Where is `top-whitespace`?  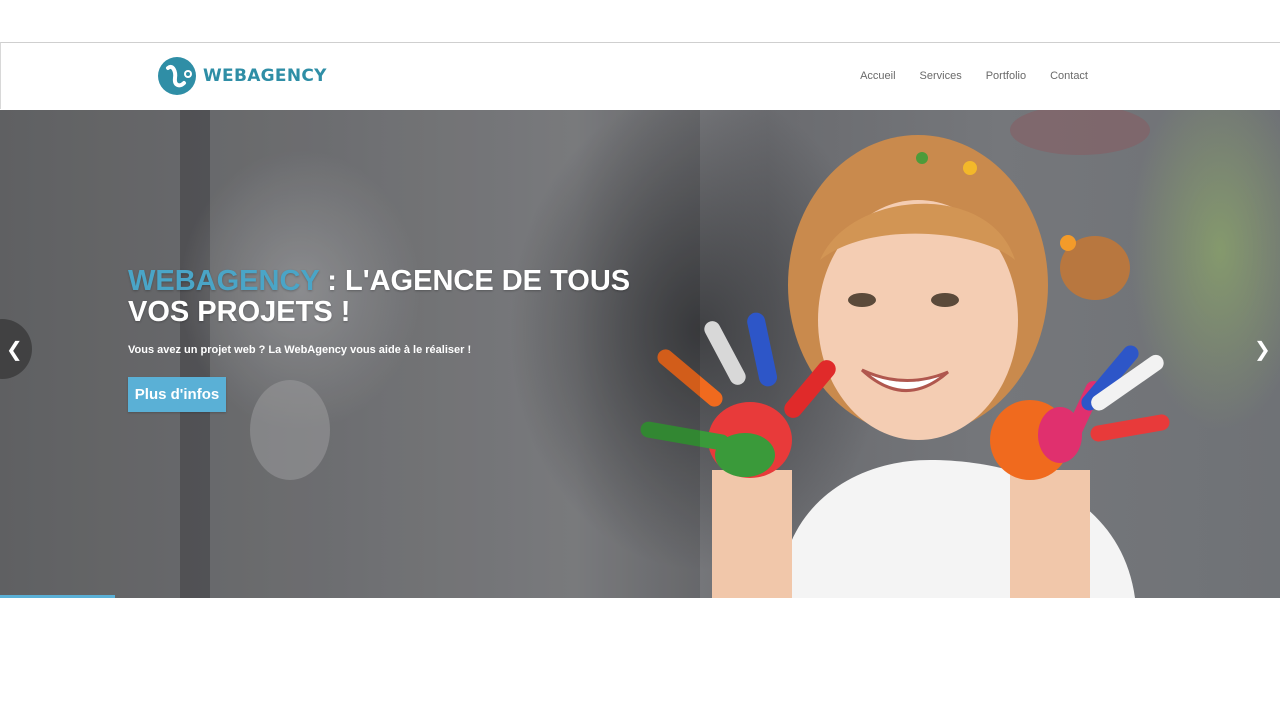 top-whitespace is located at coordinates (640, 21).